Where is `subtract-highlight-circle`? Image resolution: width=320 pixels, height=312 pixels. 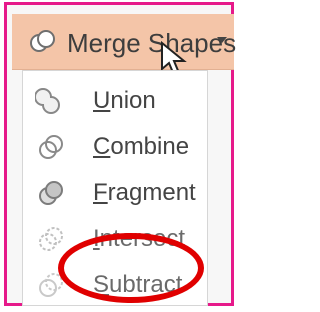
subtract-highlight-circle is located at coordinates (131, 268).